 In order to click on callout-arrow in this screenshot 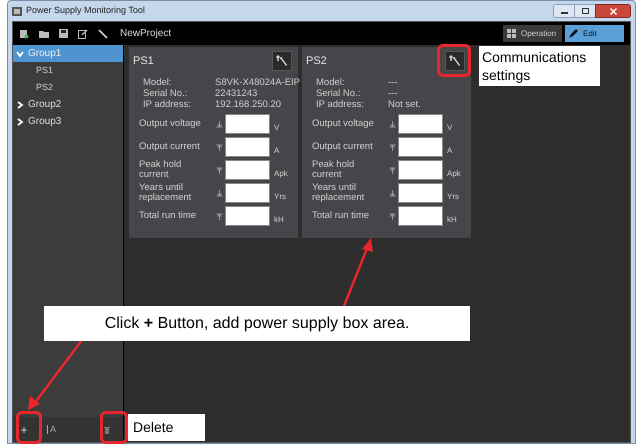, I will do `click(358, 273)`.